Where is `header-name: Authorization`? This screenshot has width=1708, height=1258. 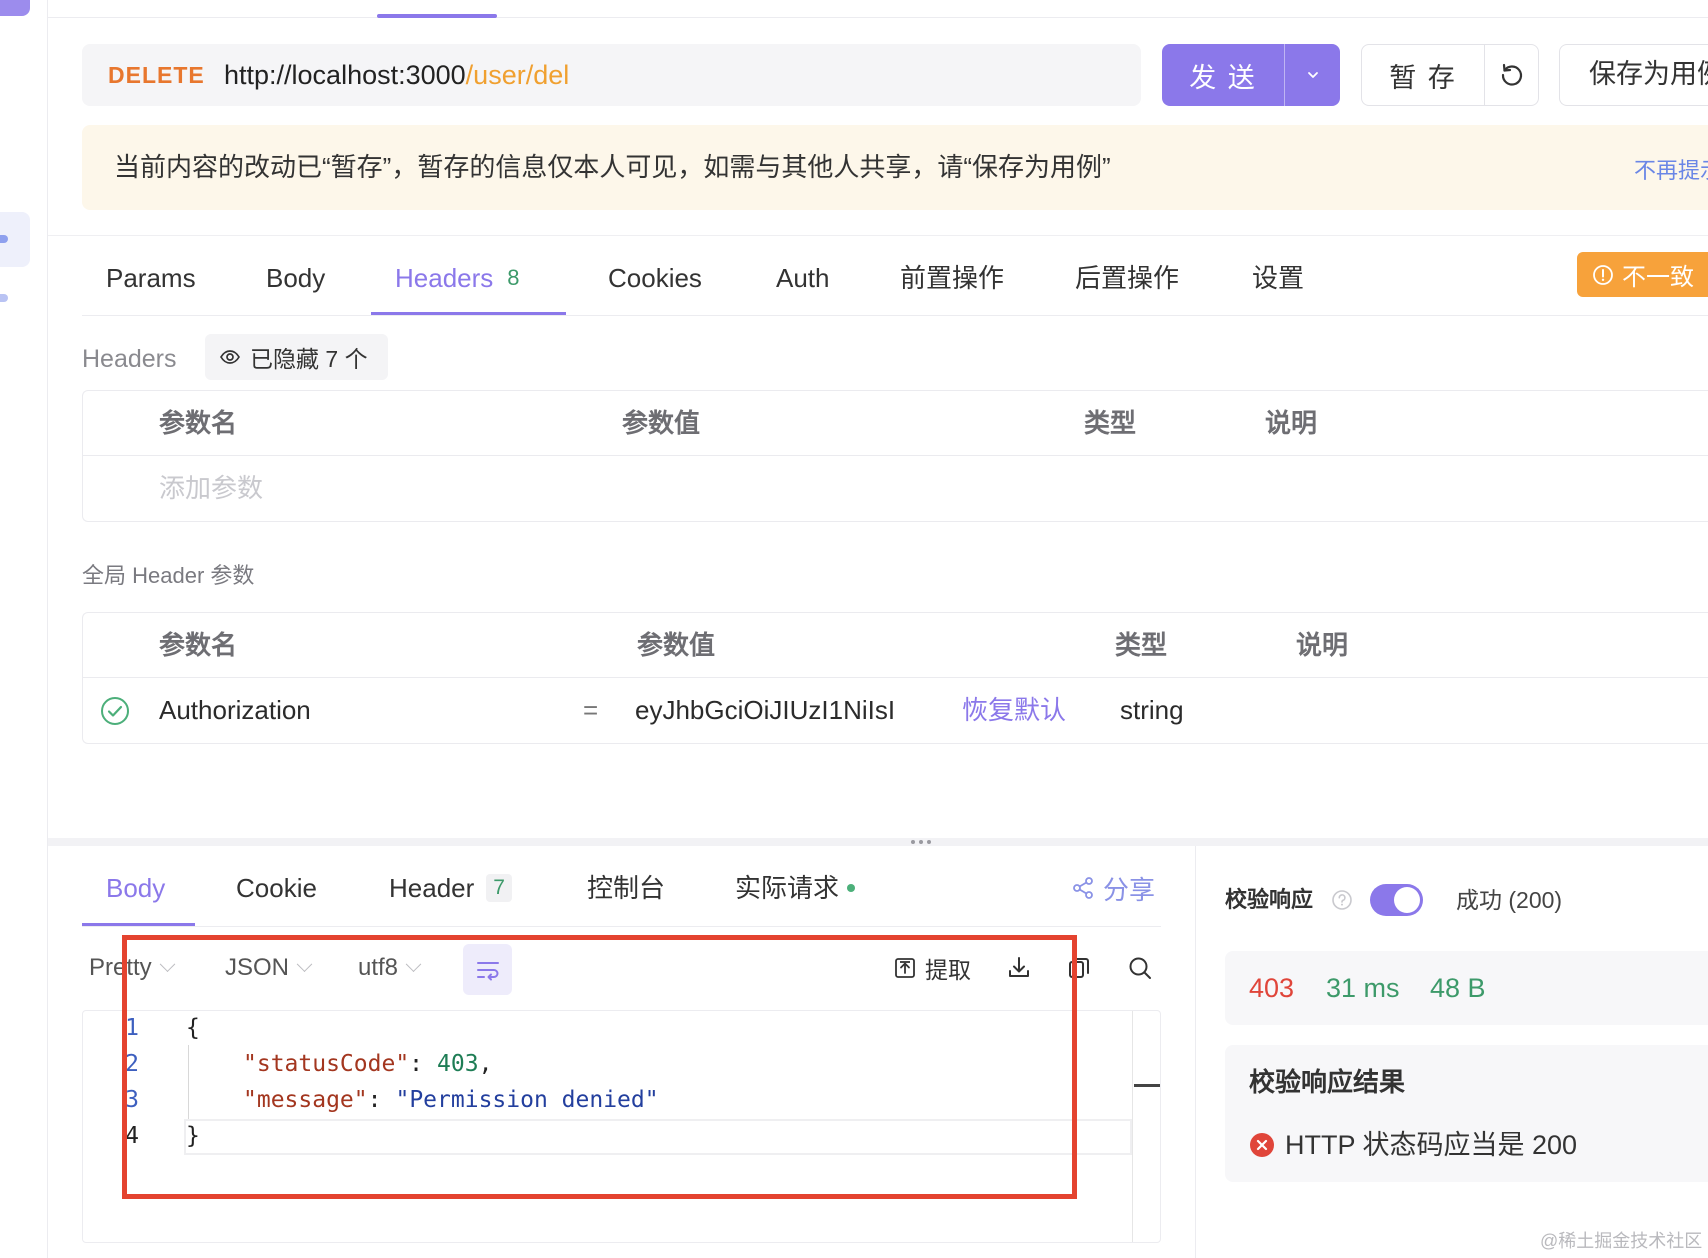 header-name: Authorization is located at coordinates (235, 710).